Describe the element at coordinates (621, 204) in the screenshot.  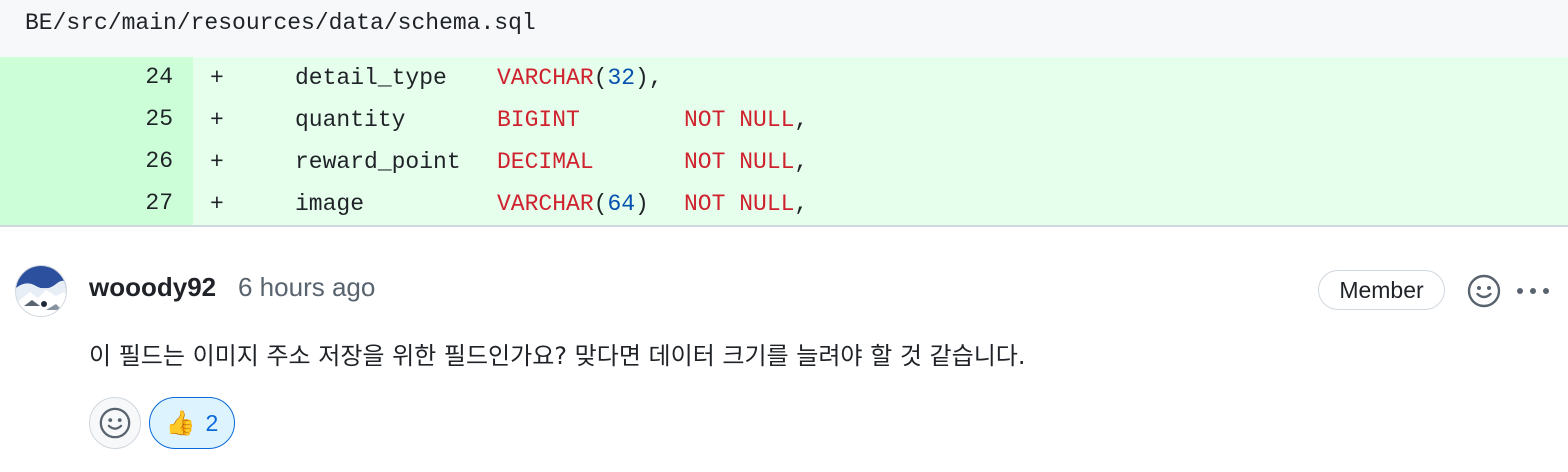
I see `type-size: 64` at that location.